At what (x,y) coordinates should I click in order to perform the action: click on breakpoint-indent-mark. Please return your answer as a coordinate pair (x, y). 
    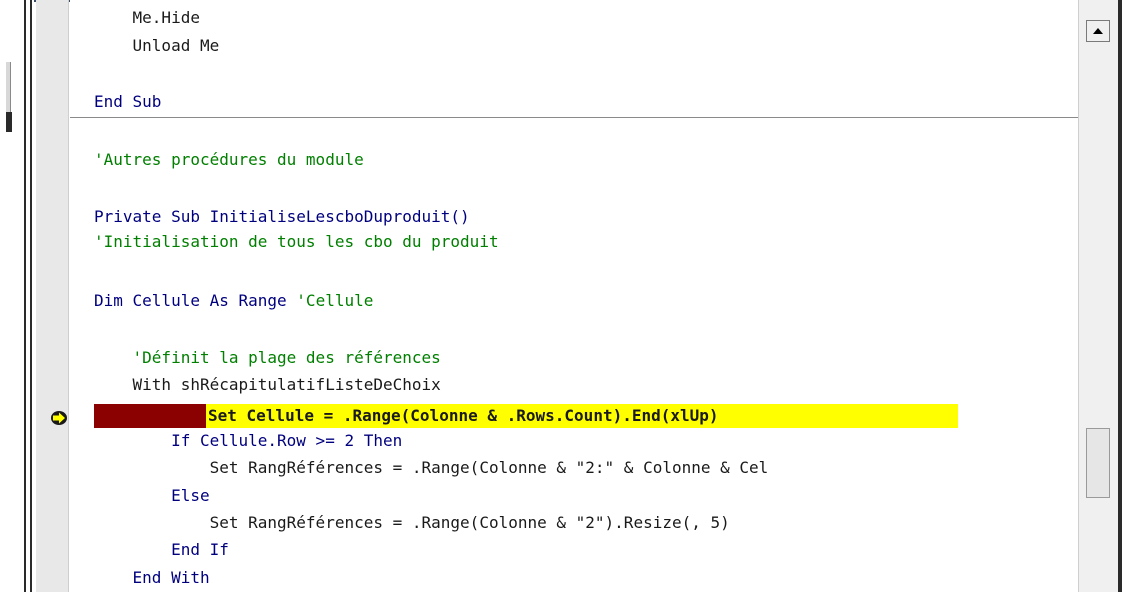
    Looking at the image, I should click on (150, 416).